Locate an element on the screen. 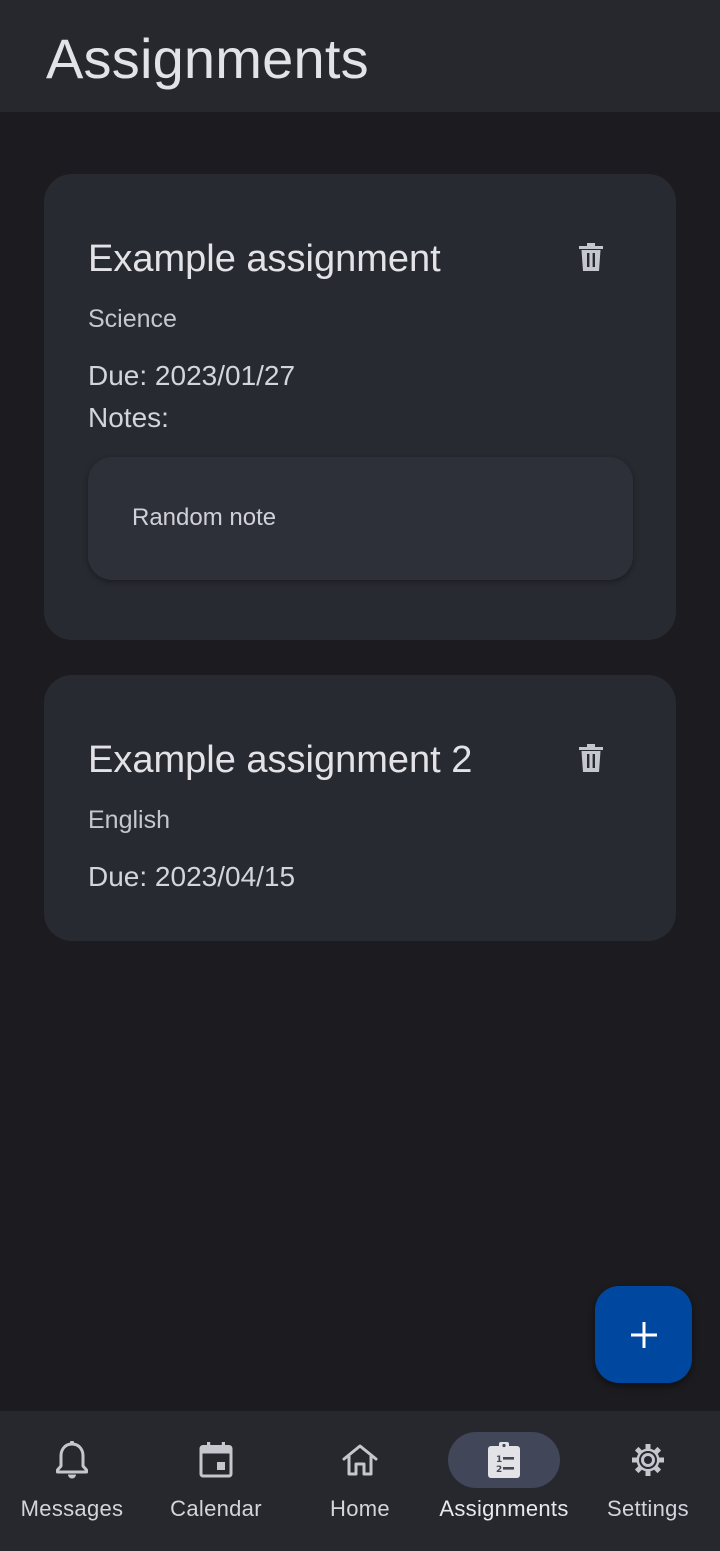  nav-item-calendar: Calendar is located at coordinates (216, 1481).